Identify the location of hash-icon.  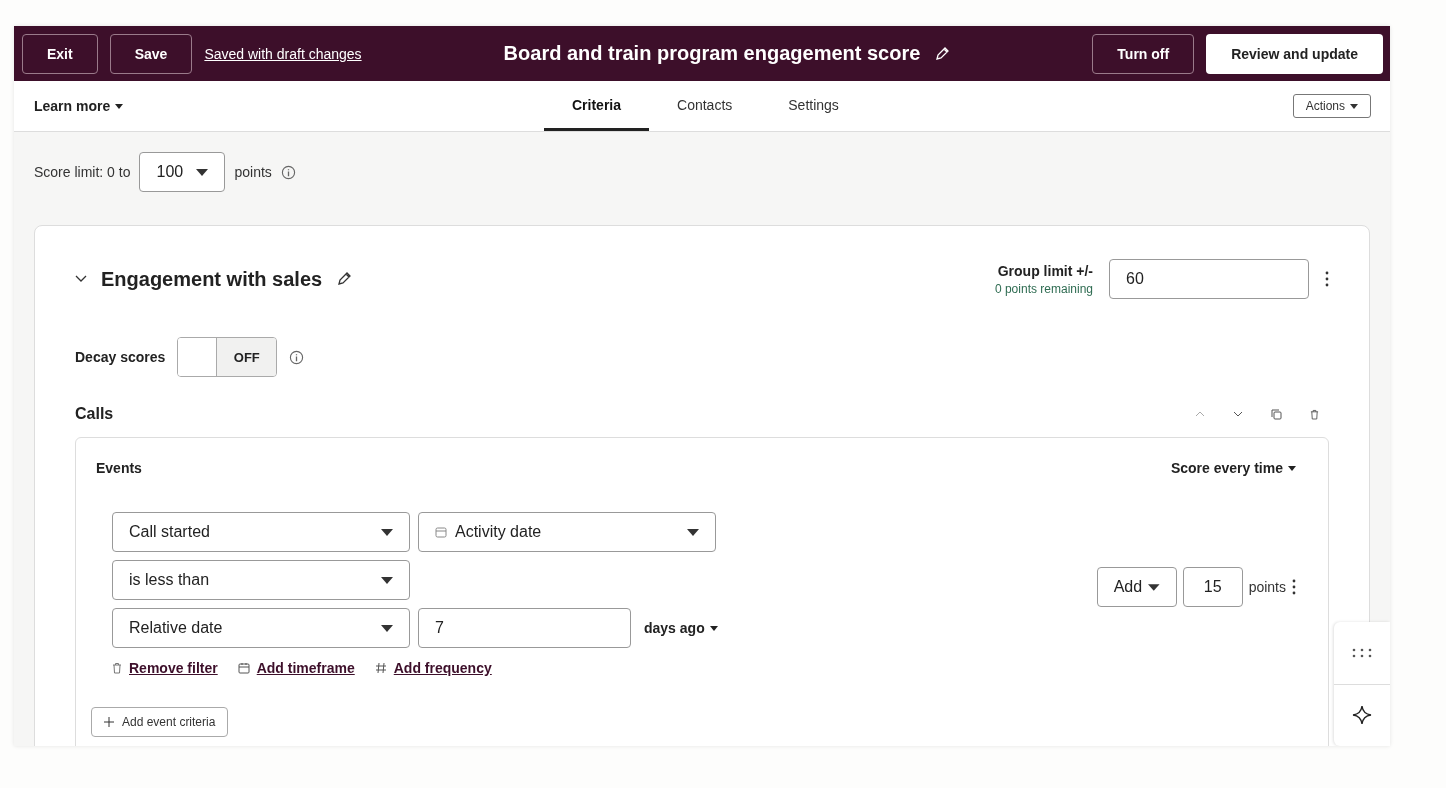
(380, 668).